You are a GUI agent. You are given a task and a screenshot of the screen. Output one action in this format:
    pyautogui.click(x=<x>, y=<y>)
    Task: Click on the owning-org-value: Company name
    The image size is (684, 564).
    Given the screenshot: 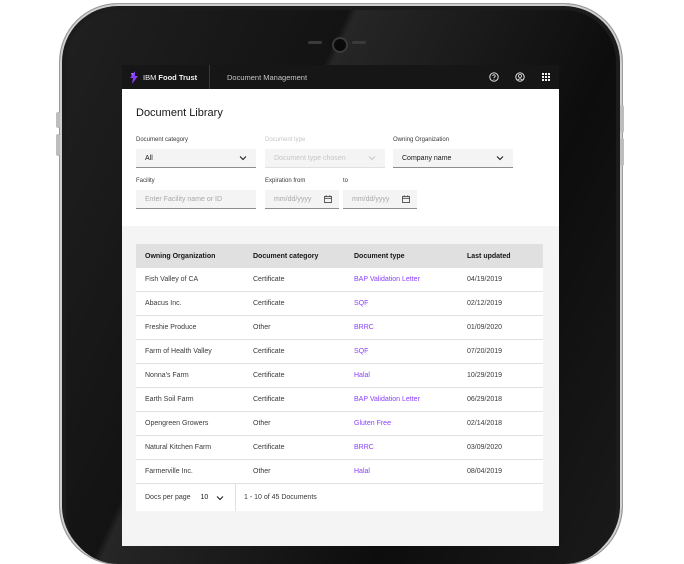 What is the action you would take?
    pyautogui.click(x=427, y=158)
    